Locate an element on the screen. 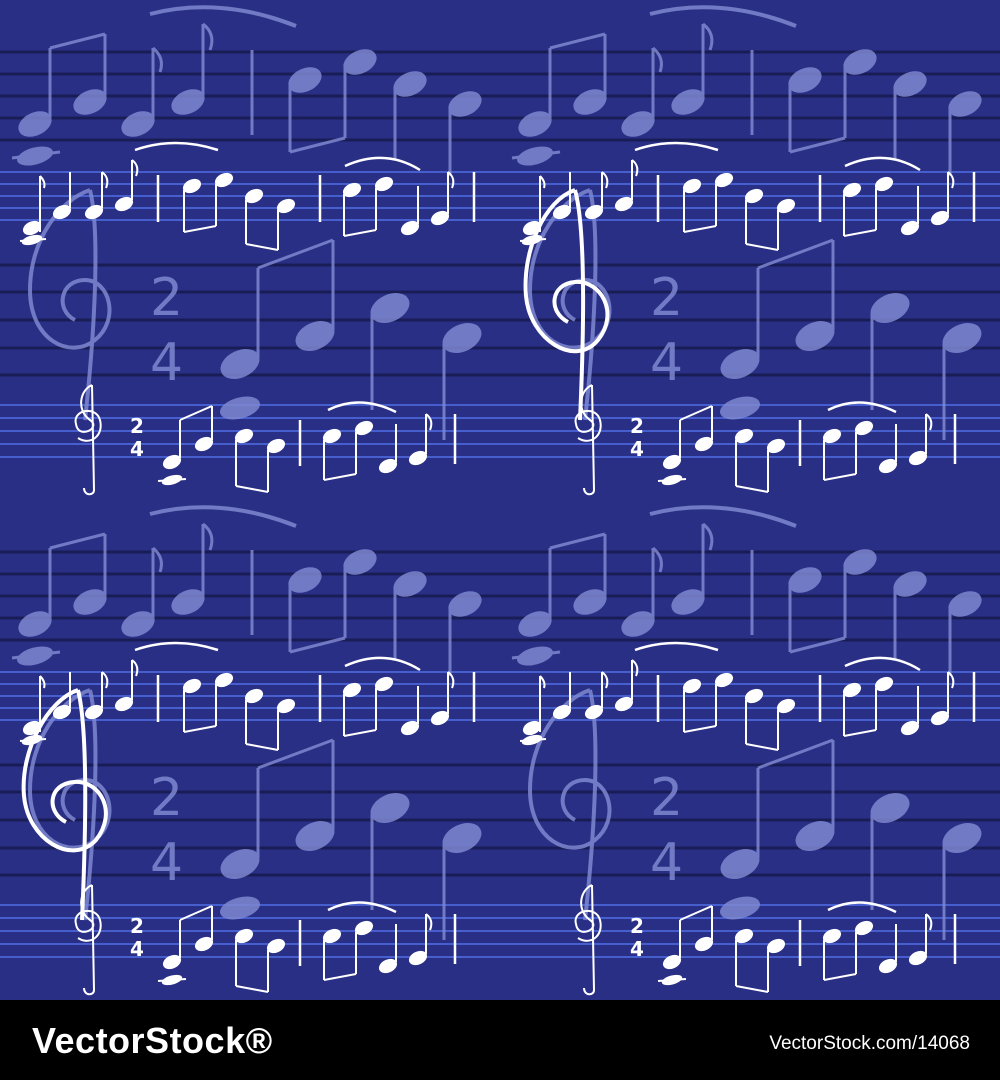  brand-logo: VectorStock® is located at coordinates (152, 1040).